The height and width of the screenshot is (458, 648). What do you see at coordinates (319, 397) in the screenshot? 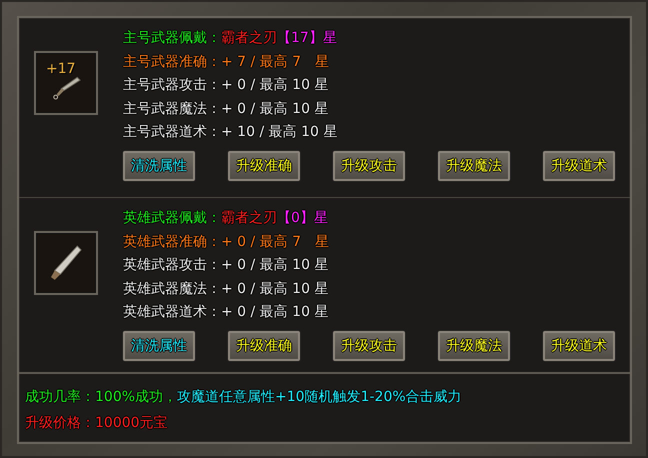
I see `stat-value: 攻魔道任意属性+10随机触发1-20%合击威力` at bounding box center [319, 397].